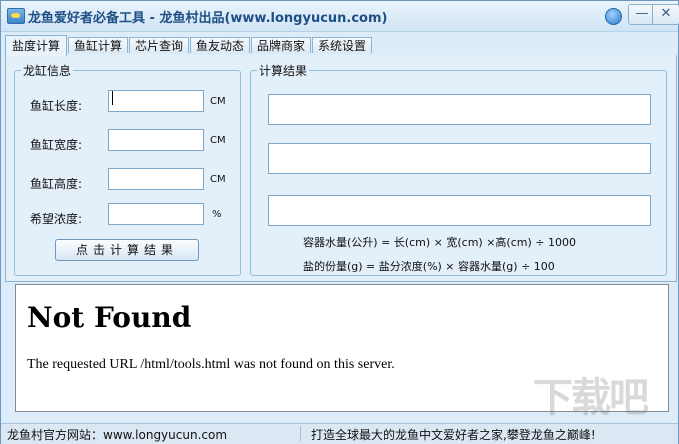  Describe the element at coordinates (56, 219) in the screenshot. I see `concentration-label: 希望浓度:` at that location.